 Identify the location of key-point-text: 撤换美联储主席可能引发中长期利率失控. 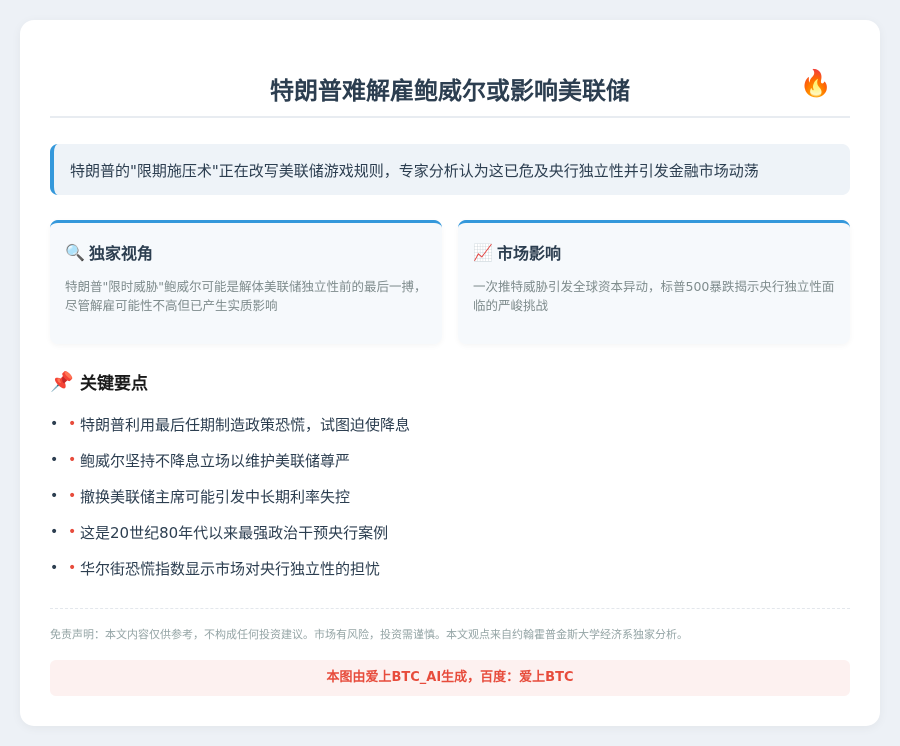
(215, 496).